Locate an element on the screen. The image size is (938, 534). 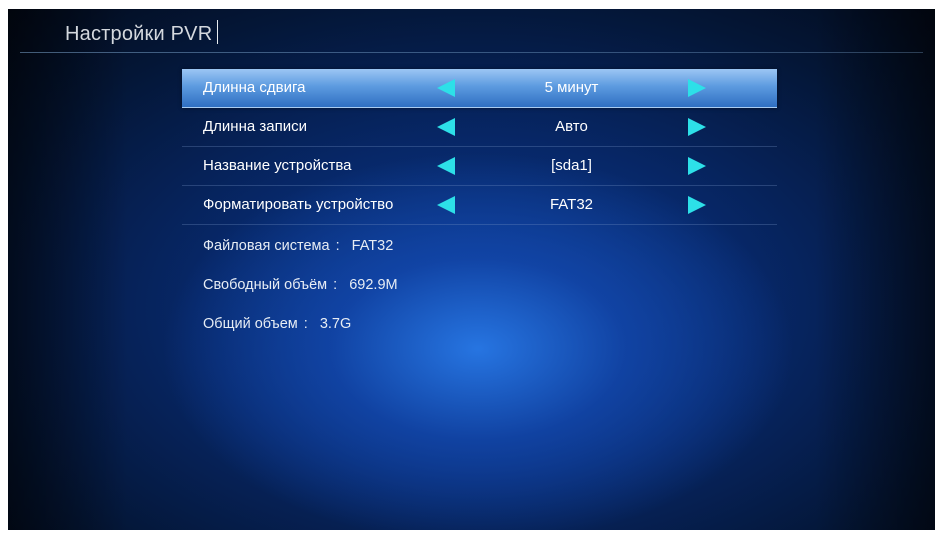
setting-label: Форматировать устройство is located at coordinates (298, 204).